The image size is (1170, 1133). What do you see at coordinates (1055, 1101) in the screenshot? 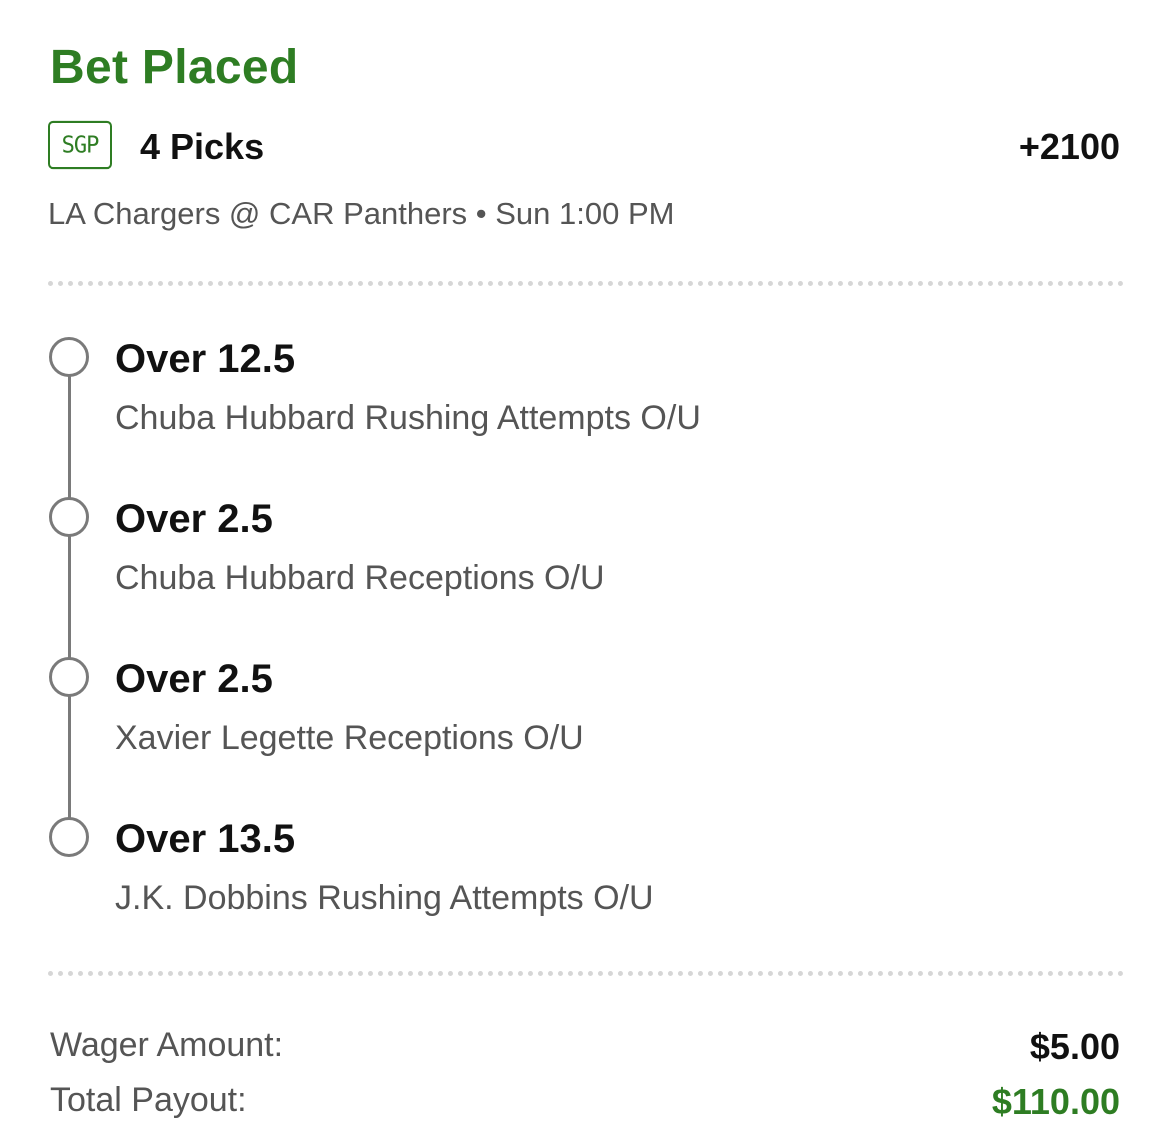
I see `payout-value: $110.00` at bounding box center [1055, 1101].